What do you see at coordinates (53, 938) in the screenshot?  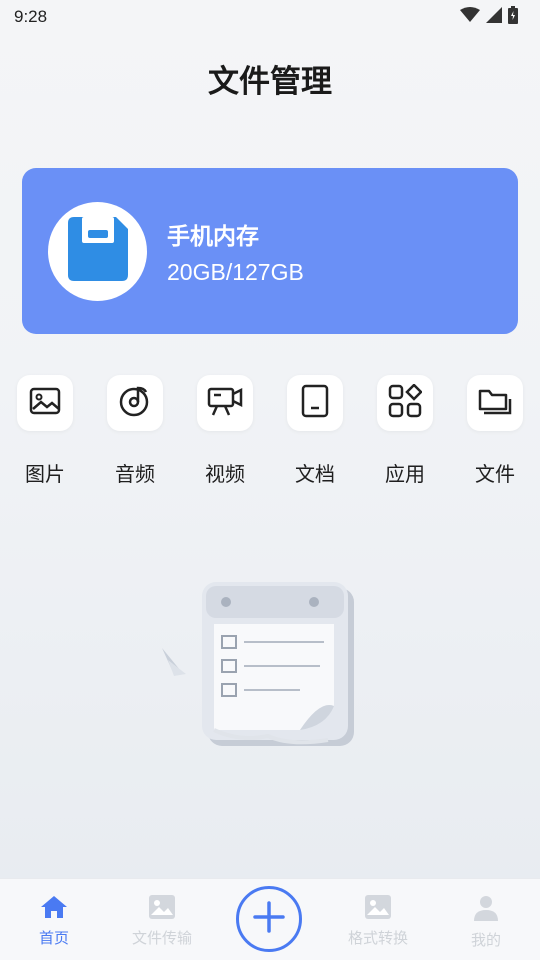 I see `tab-home-label: 首页` at bounding box center [53, 938].